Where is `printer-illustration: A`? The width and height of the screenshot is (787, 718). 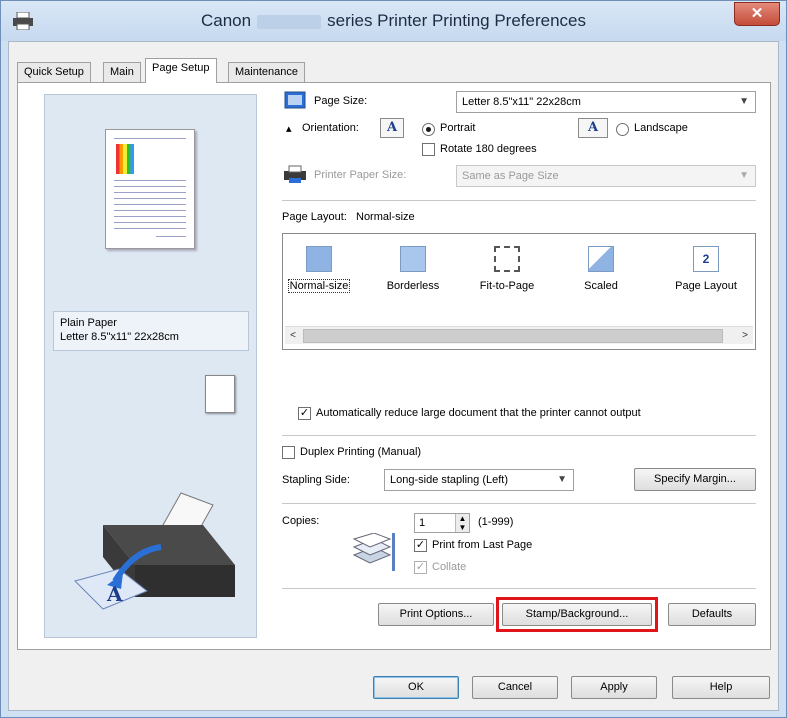 printer-illustration: A is located at coordinates (154, 551).